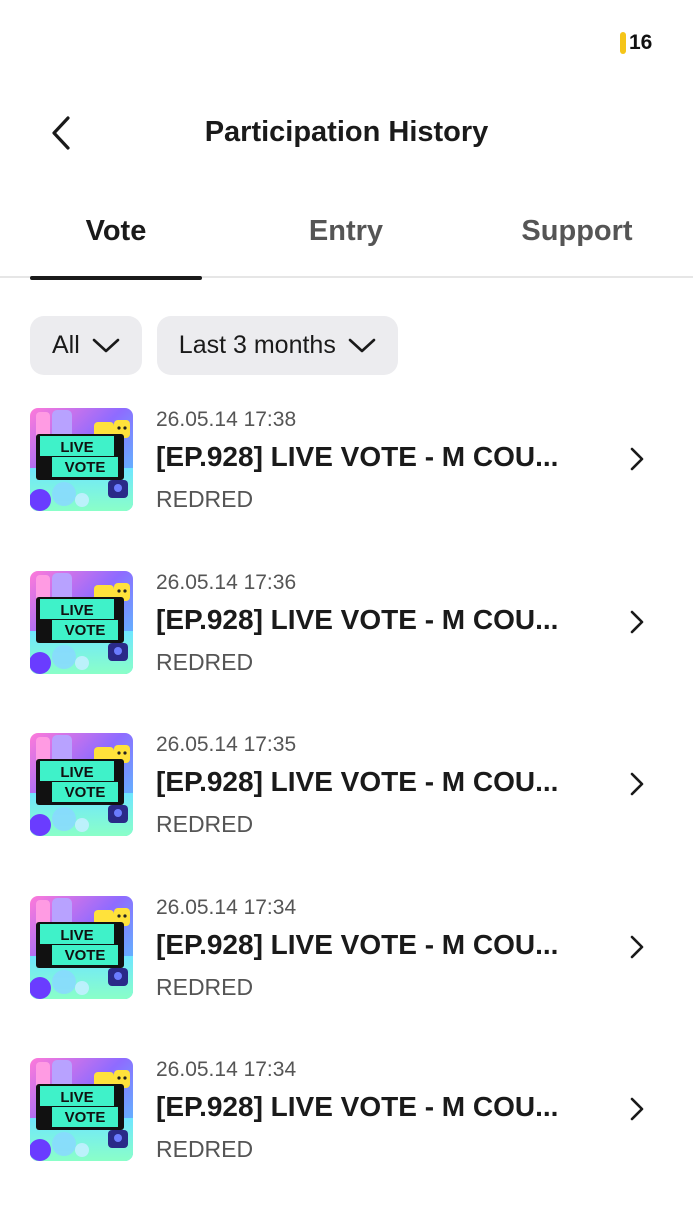 This screenshot has height=1211, width=693. I want to click on battery-indicator: 16, so click(636, 43).